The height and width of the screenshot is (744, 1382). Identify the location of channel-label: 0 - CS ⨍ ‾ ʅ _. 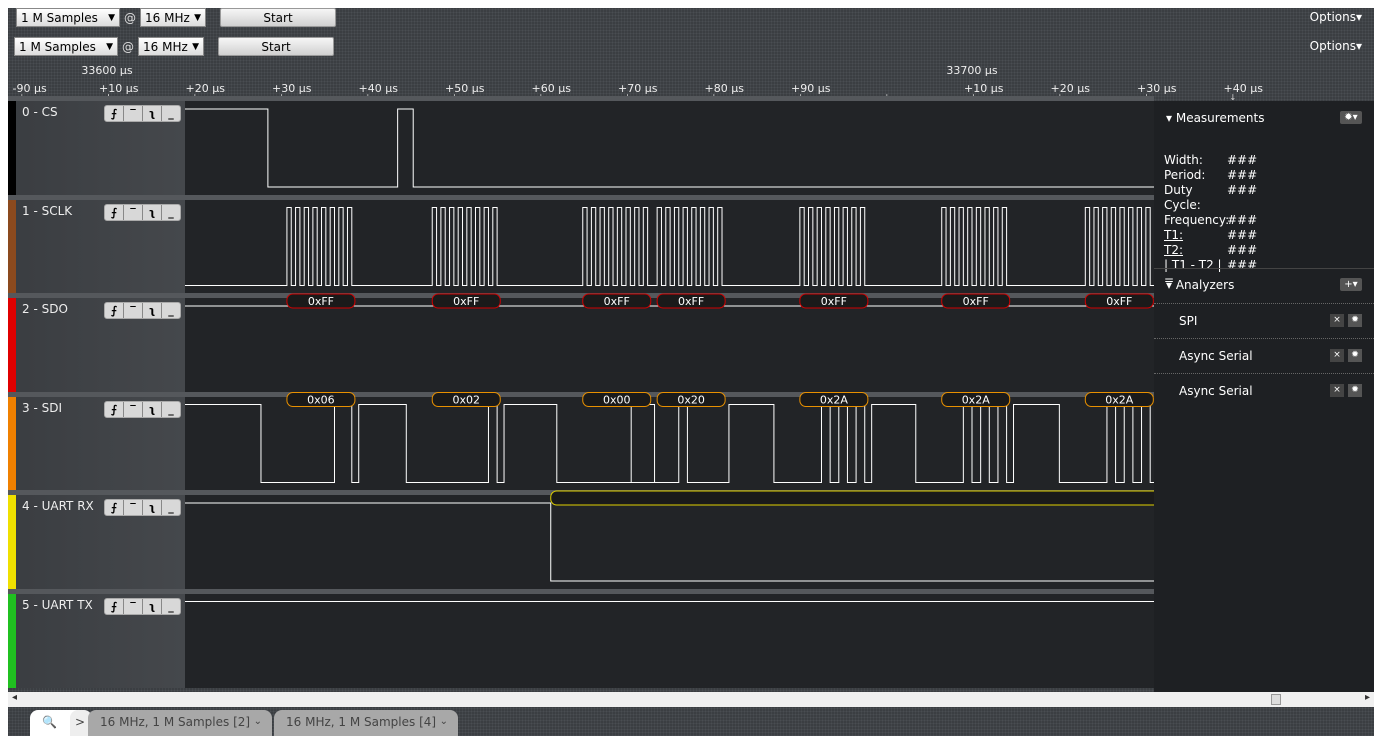
(96, 148).